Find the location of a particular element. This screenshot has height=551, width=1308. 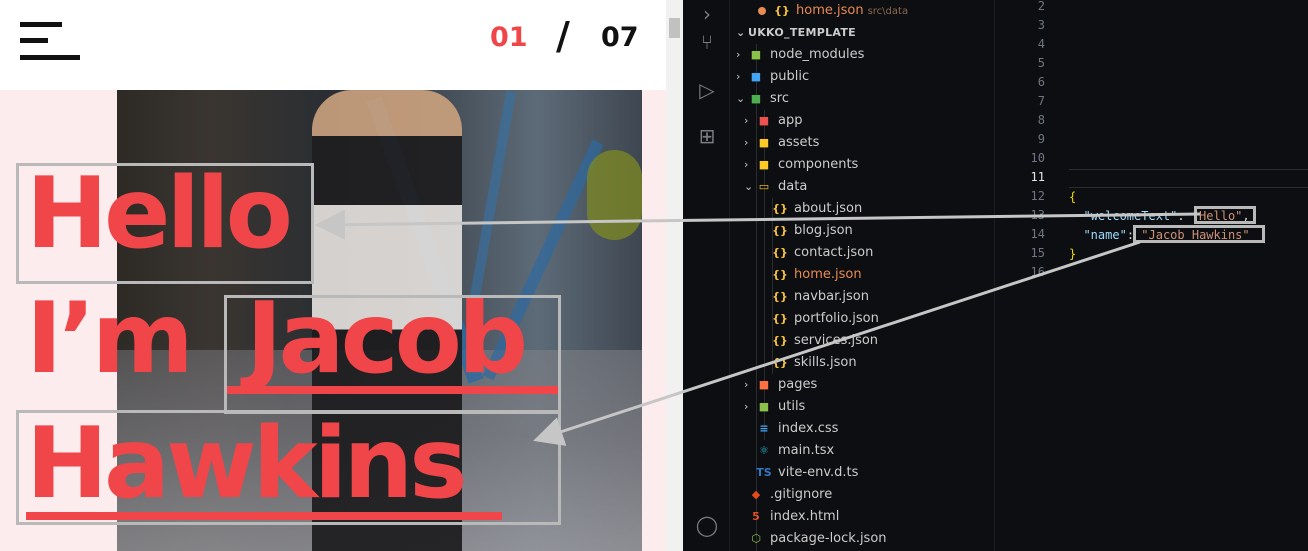

explorer-item-package-lock-json: ⬡ package-lock.json is located at coordinates (817, 539).